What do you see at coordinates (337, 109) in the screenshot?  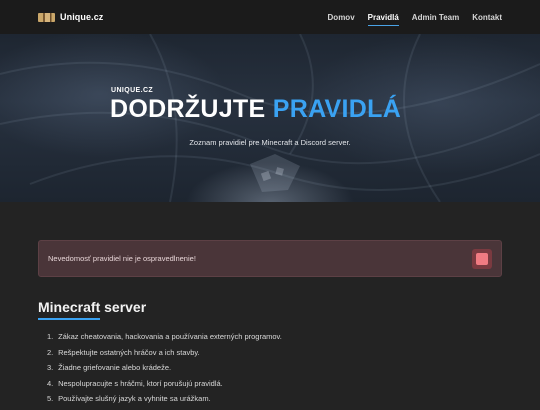 I see `hero-title-blue: PRAVIDLÁ` at bounding box center [337, 109].